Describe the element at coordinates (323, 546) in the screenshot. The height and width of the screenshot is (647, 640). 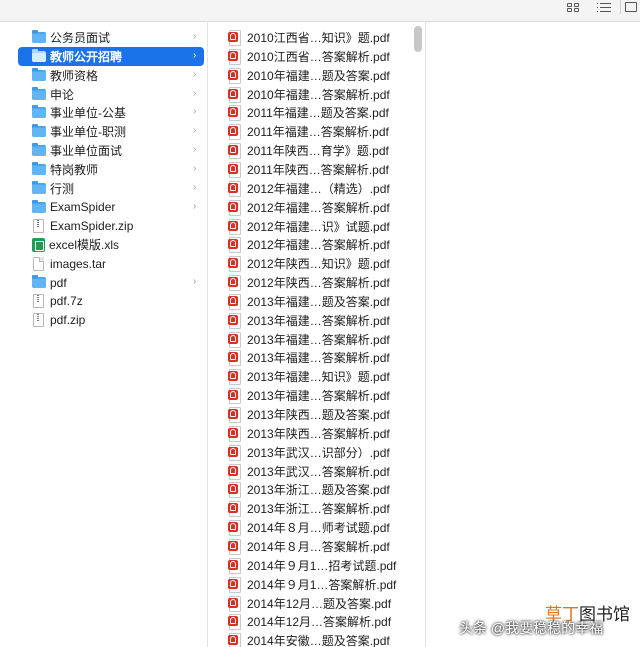
I see `pdf-file-item: 2014年８月…答案解析.pdf` at that location.